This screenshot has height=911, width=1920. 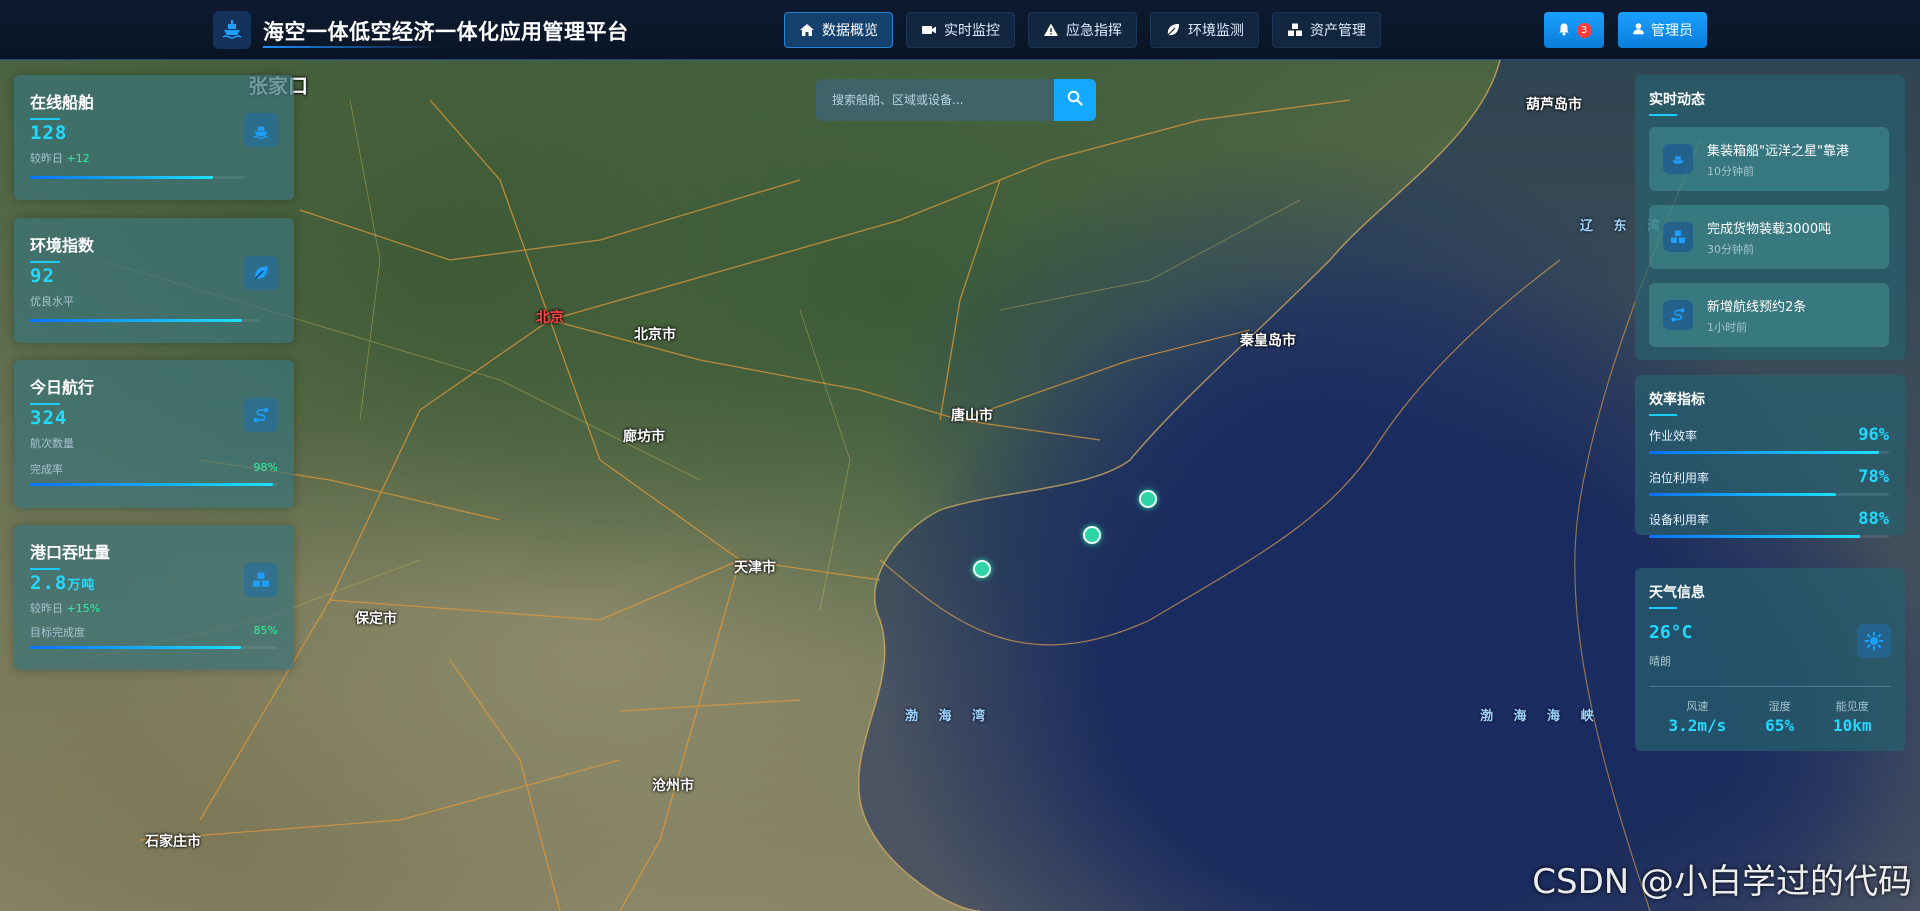 What do you see at coordinates (673, 786) in the screenshot?
I see `map-city-label: 沧州市` at bounding box center [673, 786].